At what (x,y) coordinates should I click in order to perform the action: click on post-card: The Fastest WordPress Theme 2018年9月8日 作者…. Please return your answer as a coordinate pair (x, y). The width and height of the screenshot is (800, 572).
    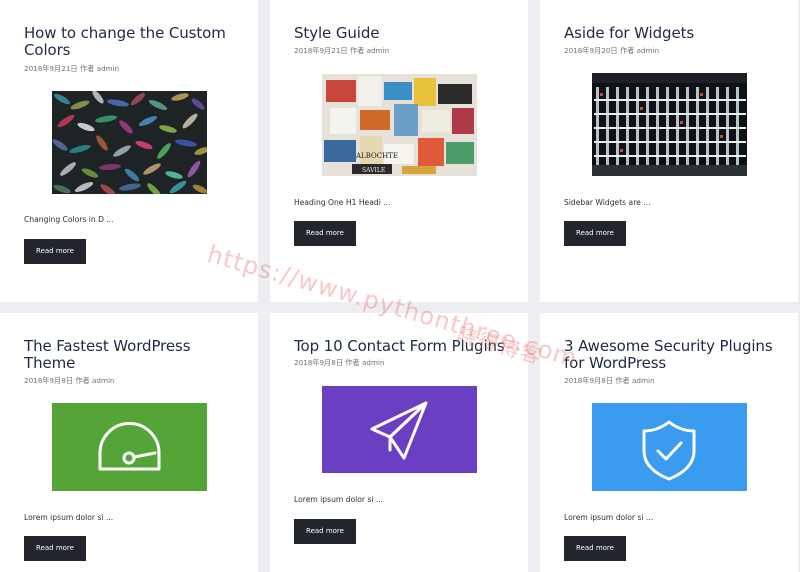
    Looking at the image, I should click on (129, 442).